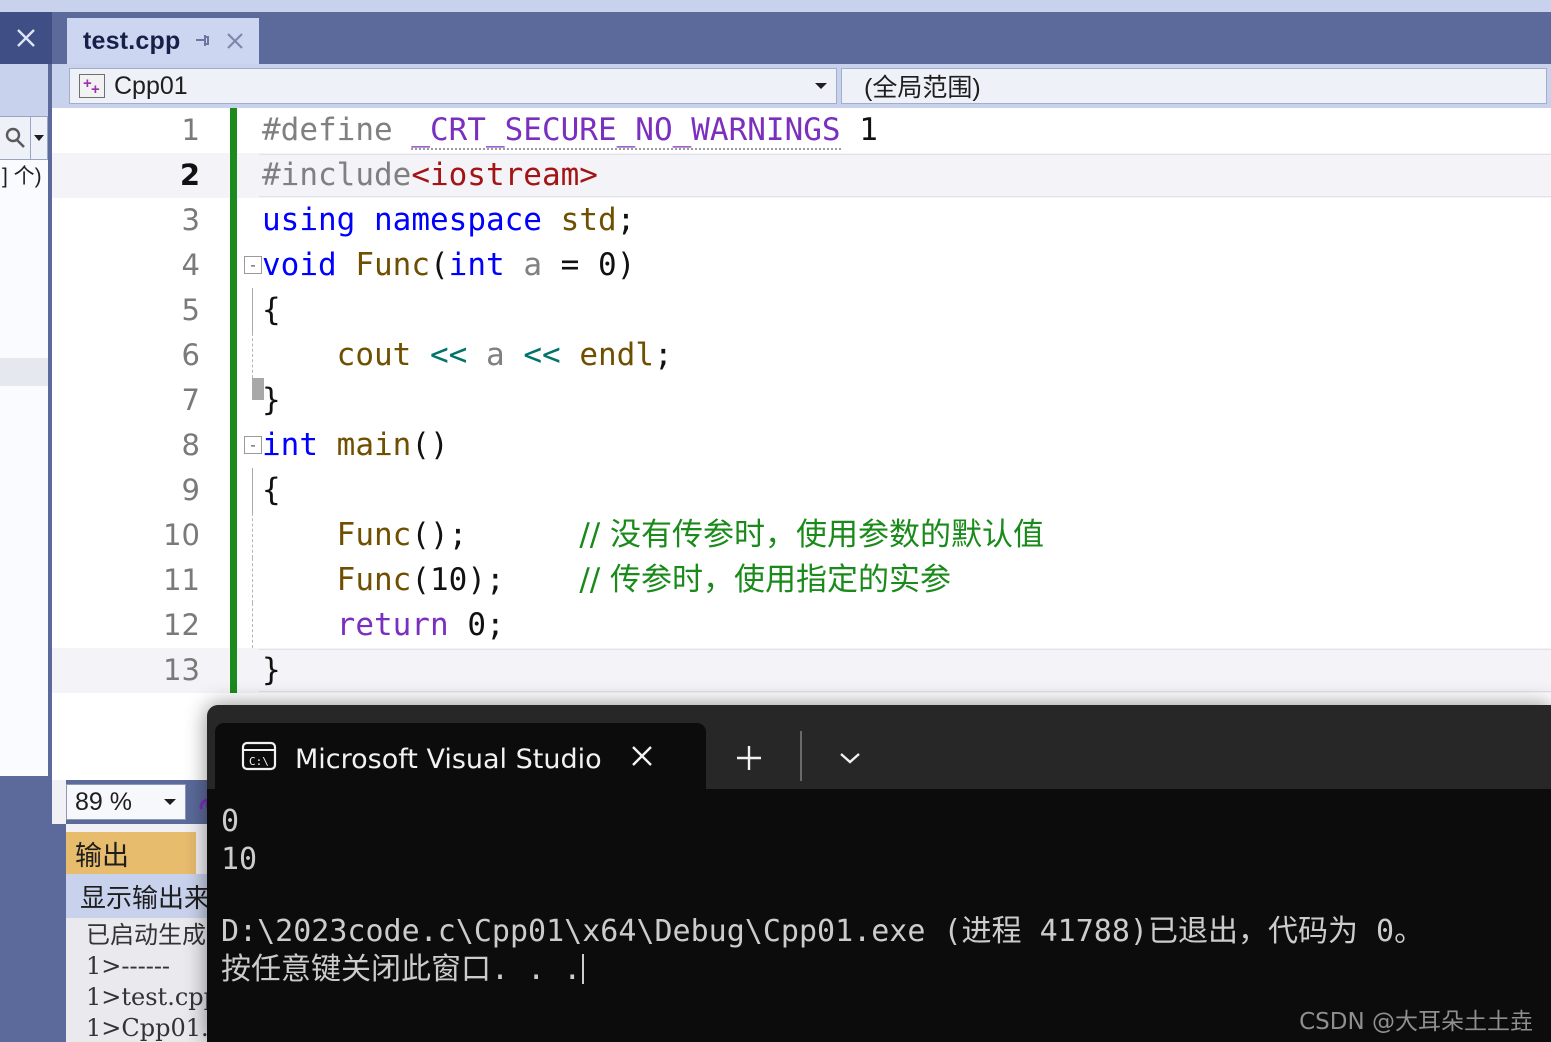 The image size is (1551, 1042). I want to click on code-line: 9{, so click(801, 490).